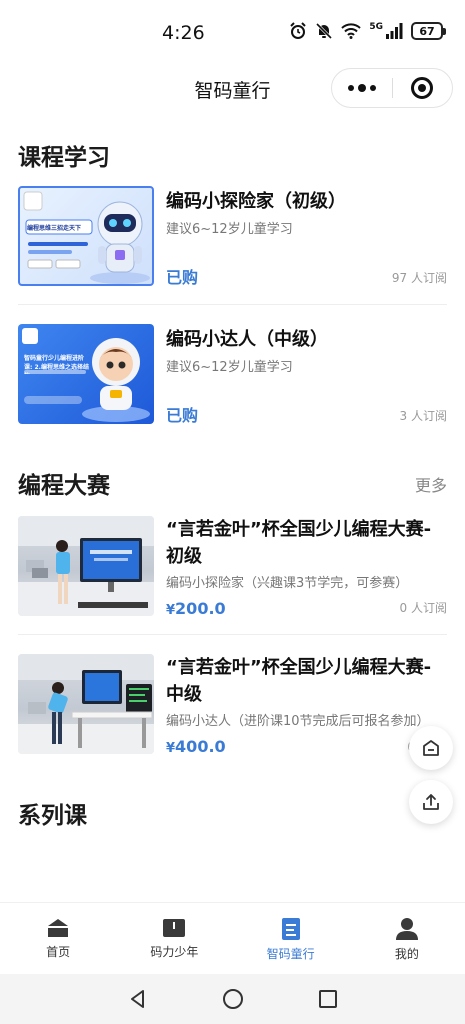 Image resolution: width=465 pixels, height=1024 pixels. Describe the element at coordinates (376, 27) in the screenshot. I see `network-label: 5G` at that location.